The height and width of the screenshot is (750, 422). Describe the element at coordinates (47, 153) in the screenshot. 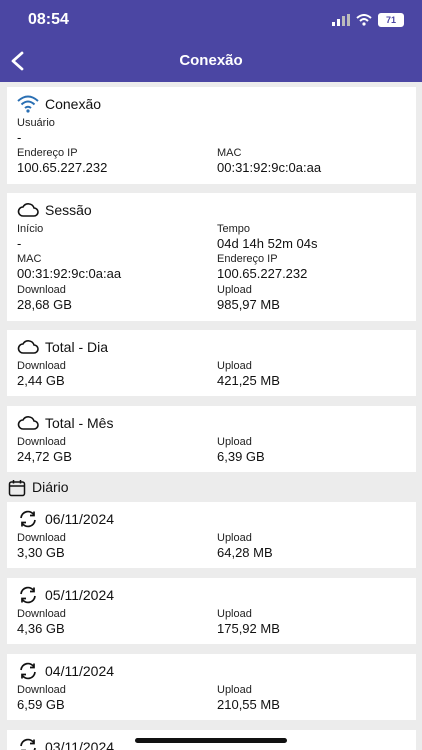

I see `ip-label: Endereço IP` at that location.